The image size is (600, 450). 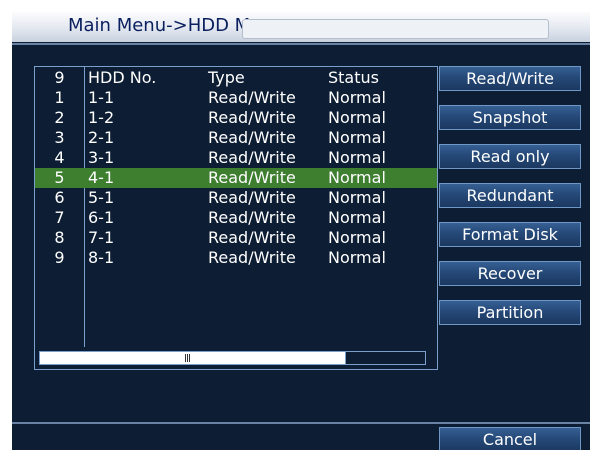 I want to click on format-disk-button: Format Disk, so click(x=510, y=234).